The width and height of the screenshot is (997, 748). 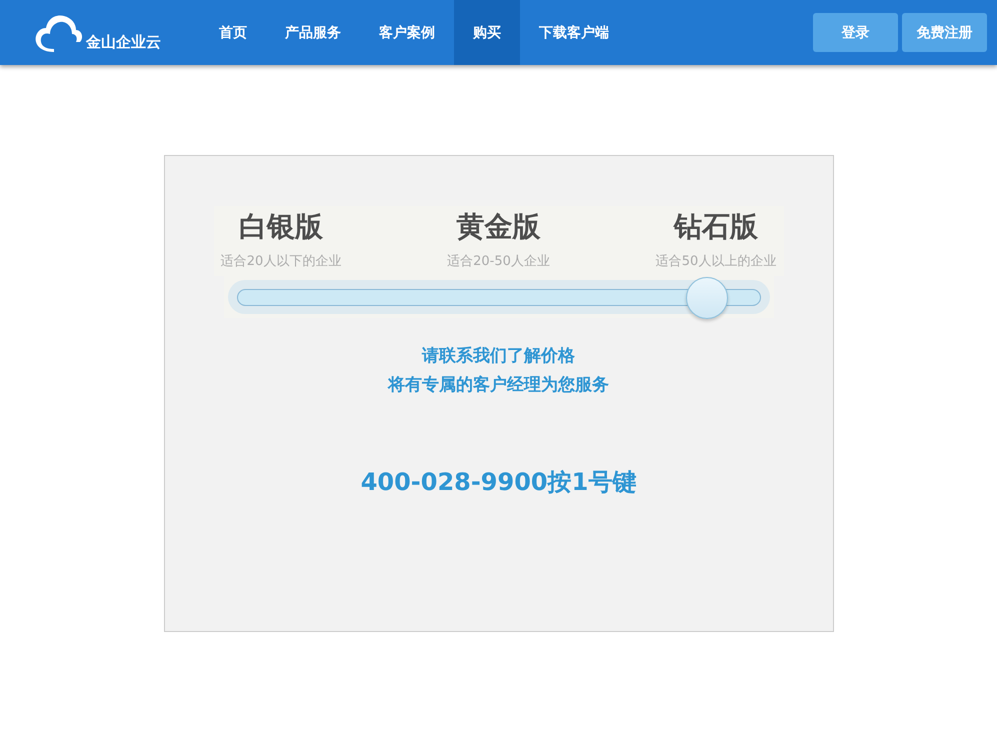 What do you see at coordinates (498, 261) in the screenshot?
I see `plan-description: 适合20-50人企业` at bounding box center [498, 261].